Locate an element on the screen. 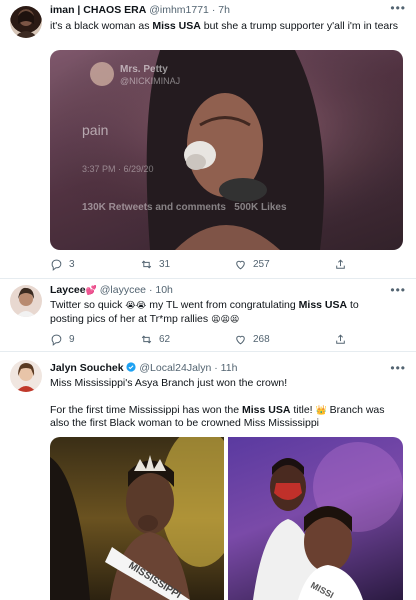 This screenshot has width=416, height=600. emoji: 😭😭 is located at coordinates (136, 305).